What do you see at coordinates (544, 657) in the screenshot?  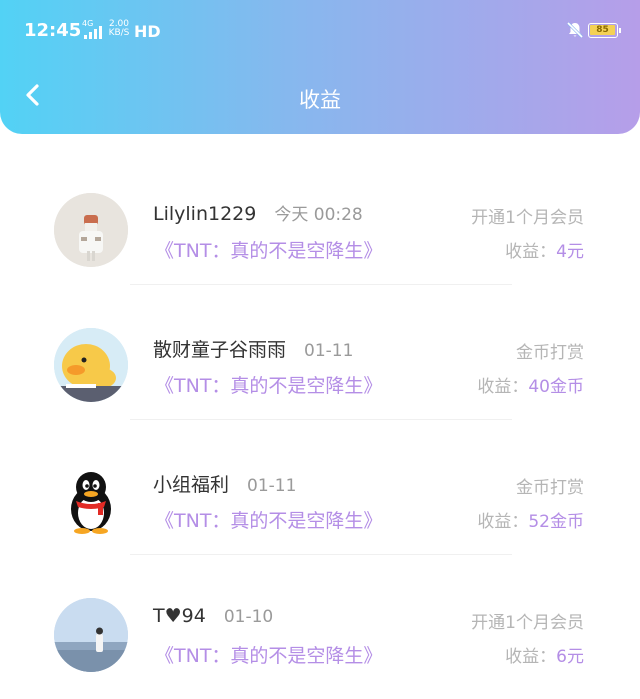 I see `income-value: 收益：6元` at bounding box center [544, 657].